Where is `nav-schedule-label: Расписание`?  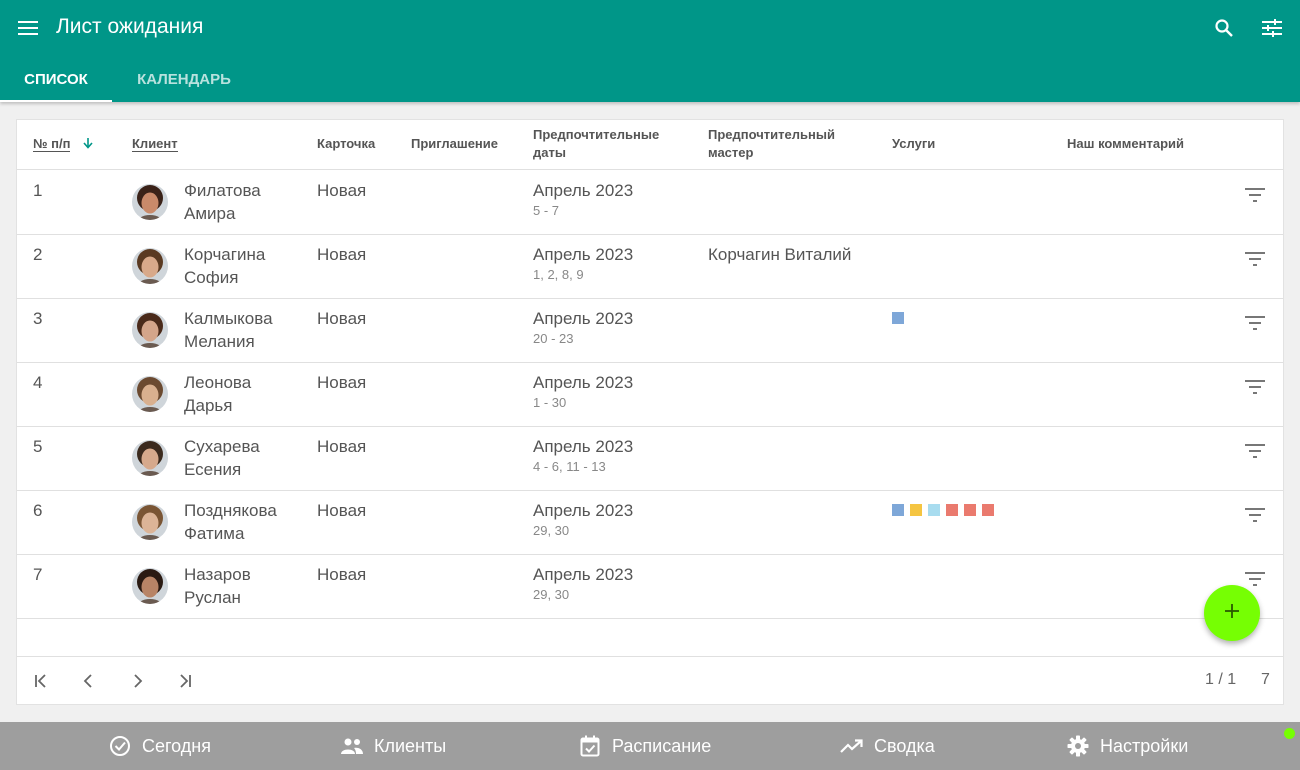 nav-schedule-label: Расписание is located at coordinates (662, 745).